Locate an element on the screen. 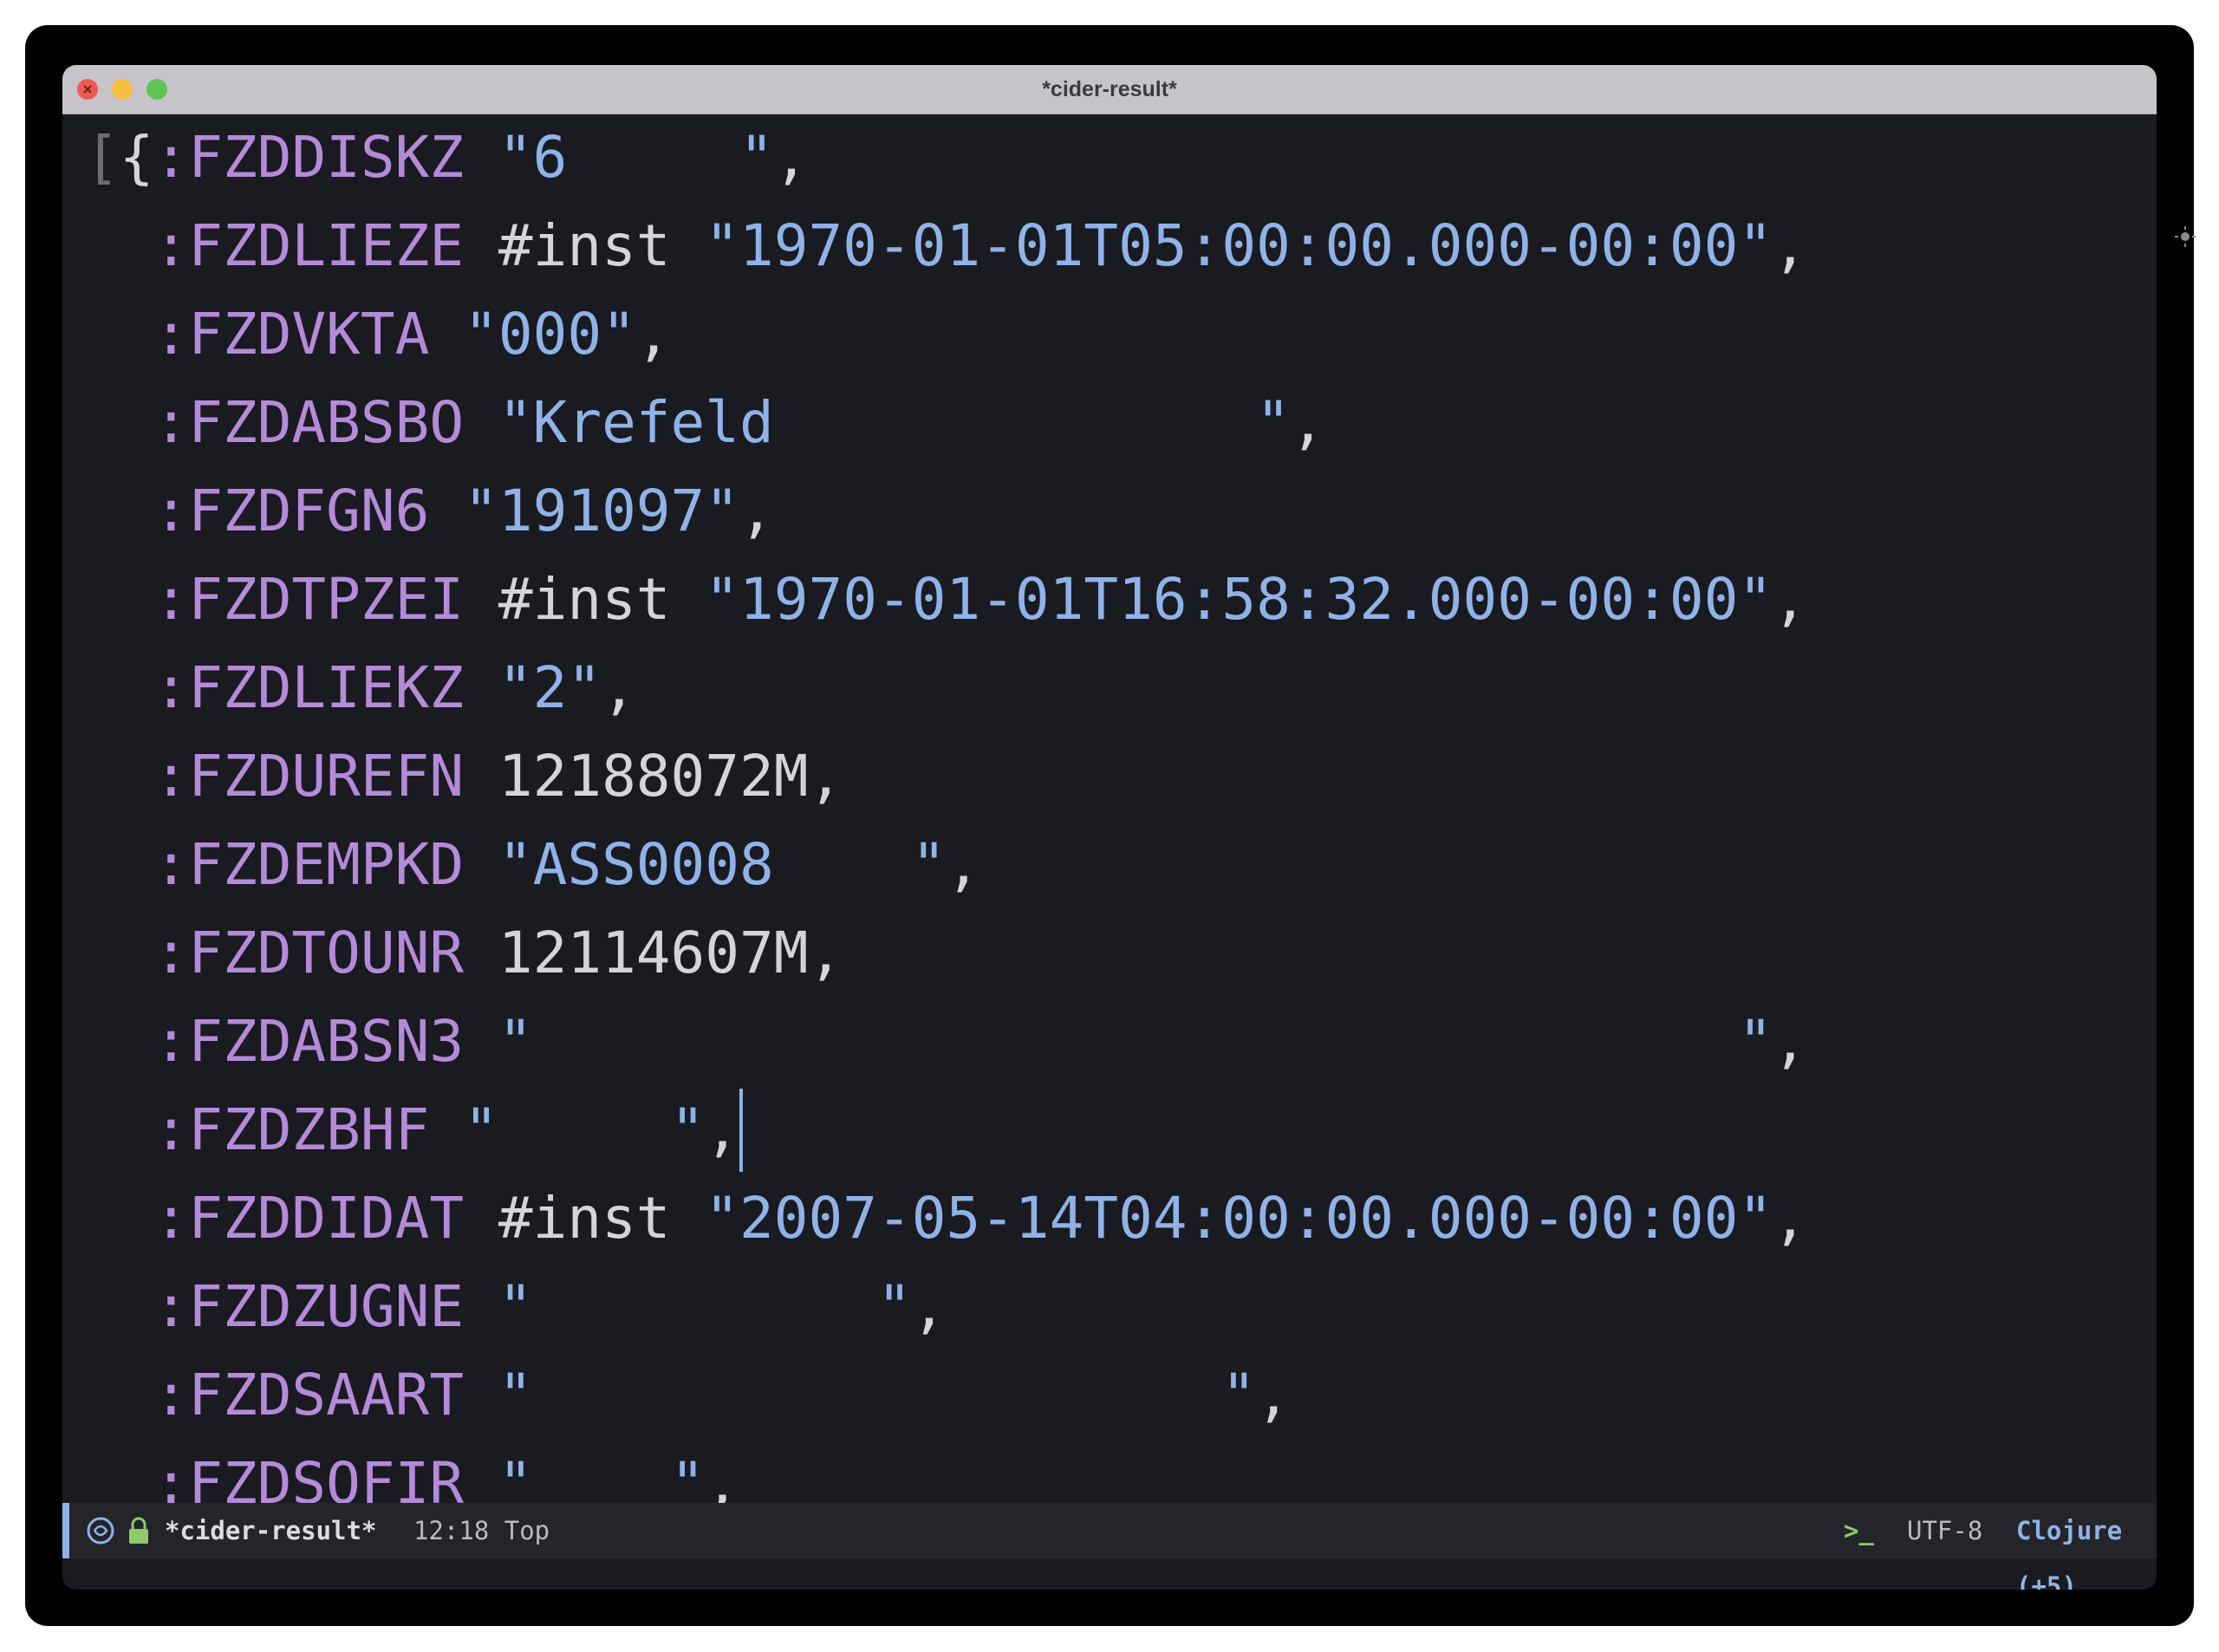 Image resolution: width=2219 pixels, height=1652 pixels. map-key: :FZDDIDAT is located at coordinates (309, 1218).